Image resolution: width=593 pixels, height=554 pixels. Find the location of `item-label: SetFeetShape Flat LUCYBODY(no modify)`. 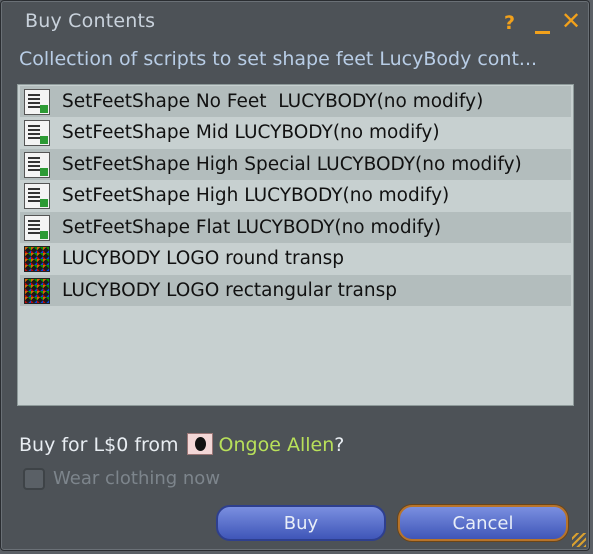

item-label: SetFeetShape Flat LUCYBODY(no modify) is located at coordinates (252, 227).